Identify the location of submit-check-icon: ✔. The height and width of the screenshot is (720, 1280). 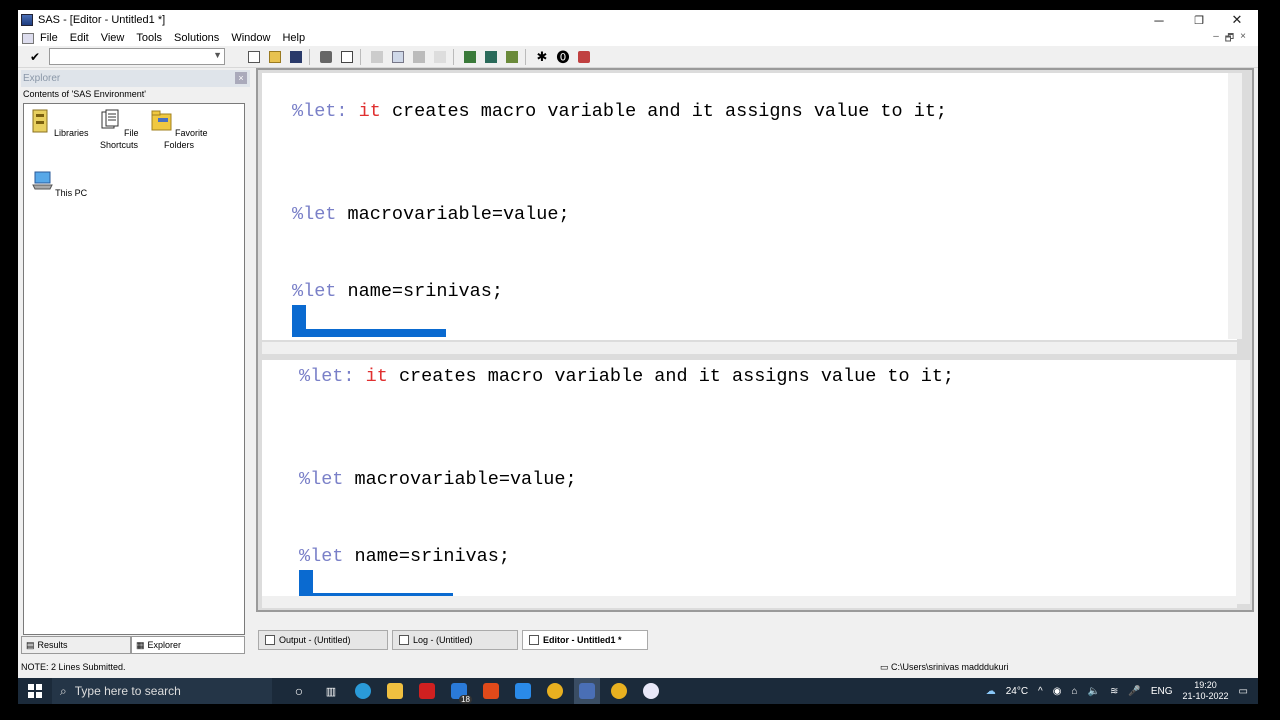
(38, 57).